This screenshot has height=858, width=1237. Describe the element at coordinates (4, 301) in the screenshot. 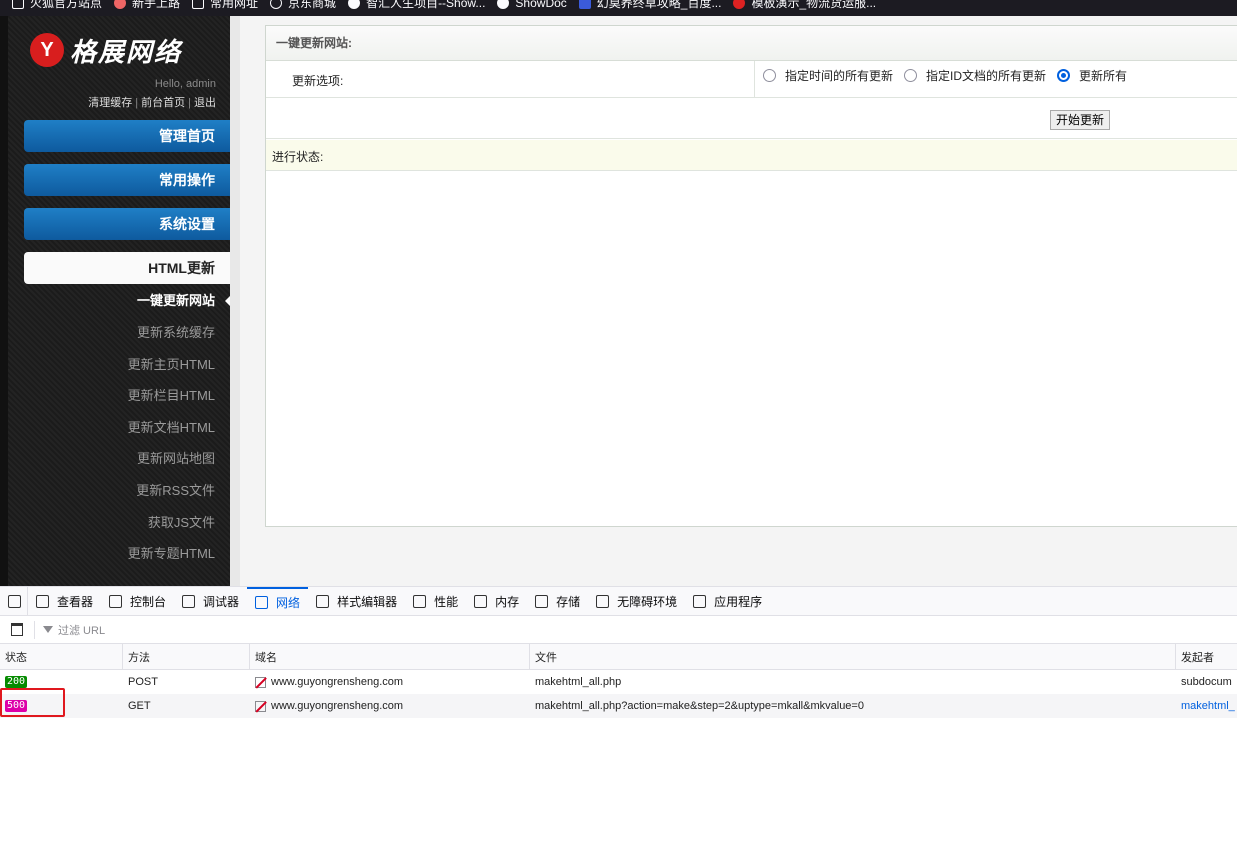

I see `sidebar-edge` at that location.